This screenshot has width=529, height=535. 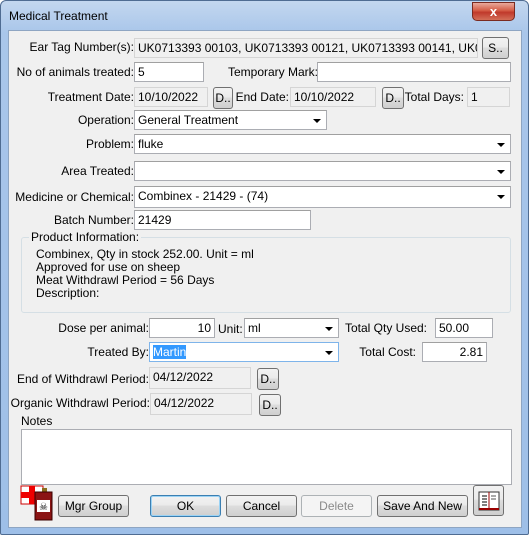 What do you see at coordinates (201, 404) in the screenshot?
I see `organic-withdrawal-field: 04/12/2022` at bounding box center [201, 404].